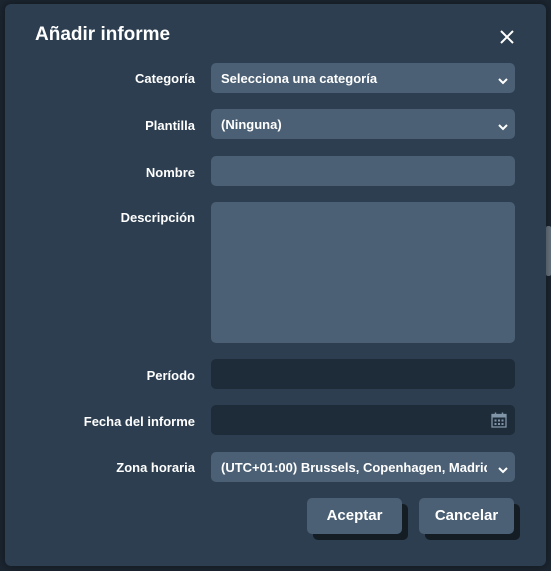 Image resolution: width=551 pixels, height=571 pixels. What do you see at coordinates (354, 516) in the screenshot?
I see `accept-button: Aceptar` at bounding box center [354, 516].